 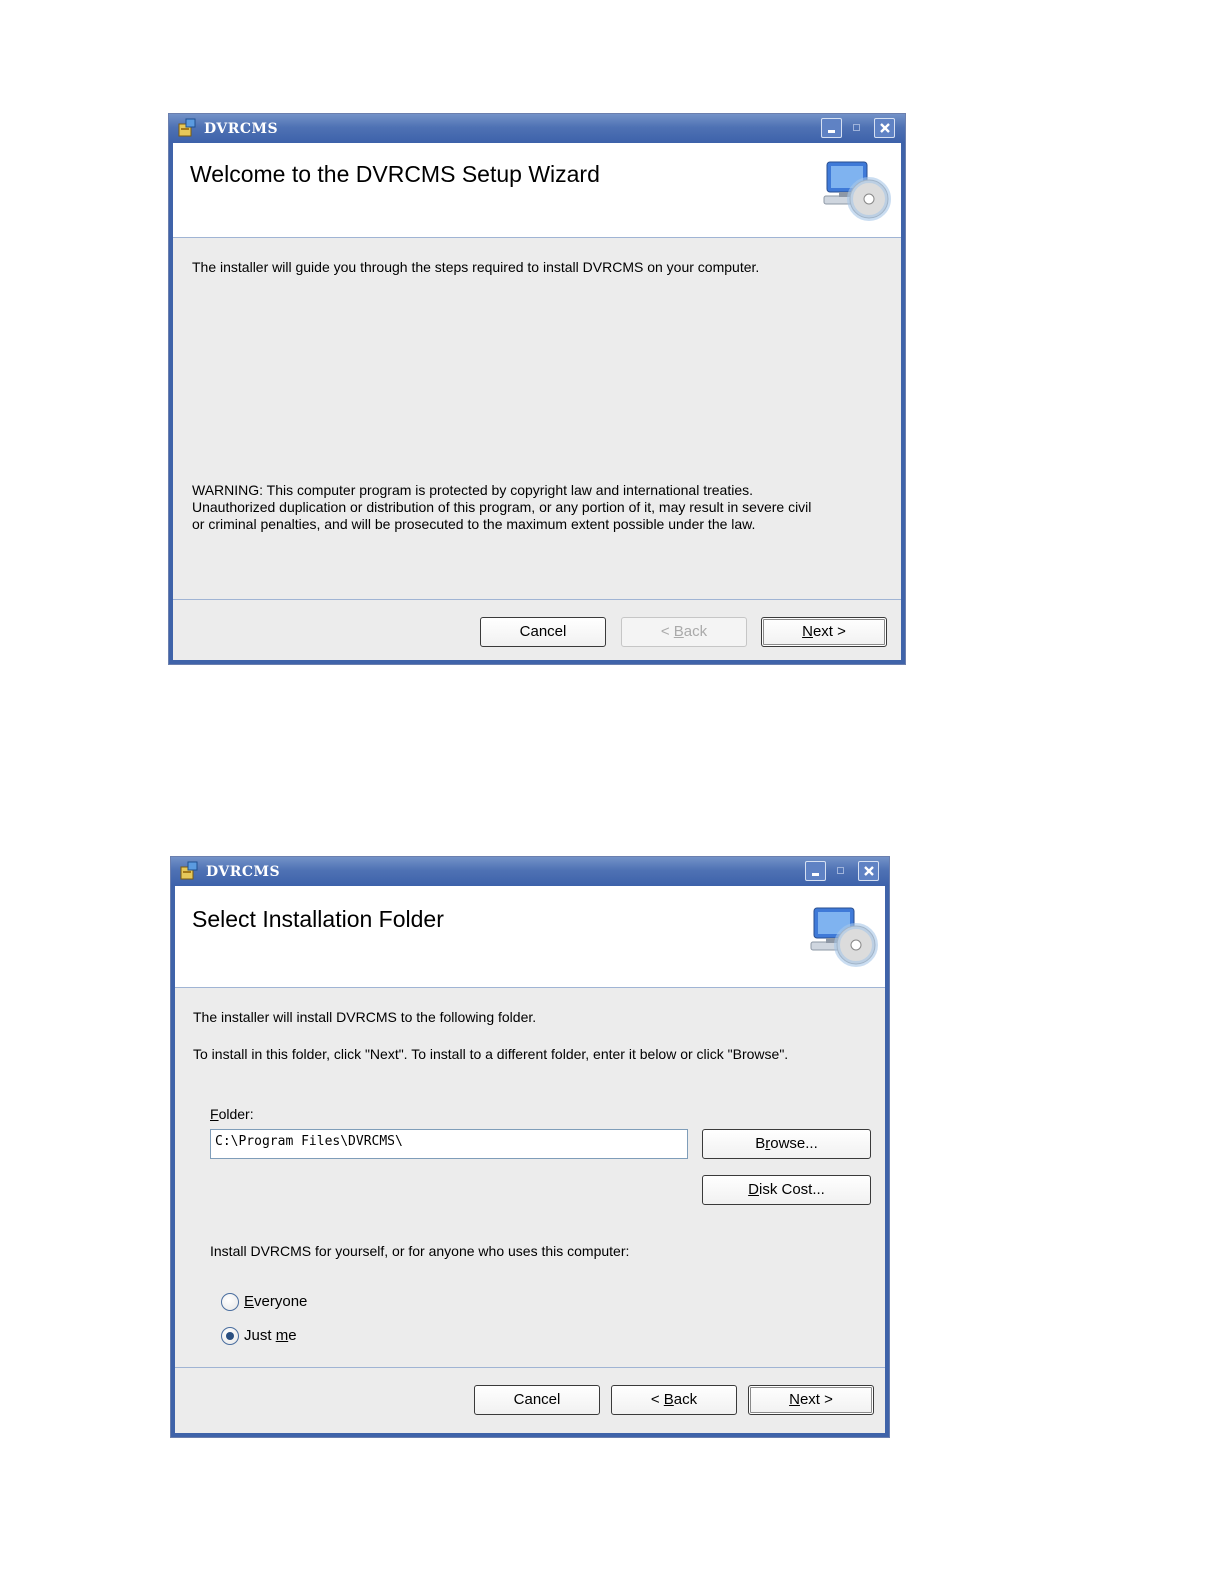 What do you see at coordinates (230, 1336) in the screenshot?
I see `just-me-radio` at bounding box center [230, 1336].